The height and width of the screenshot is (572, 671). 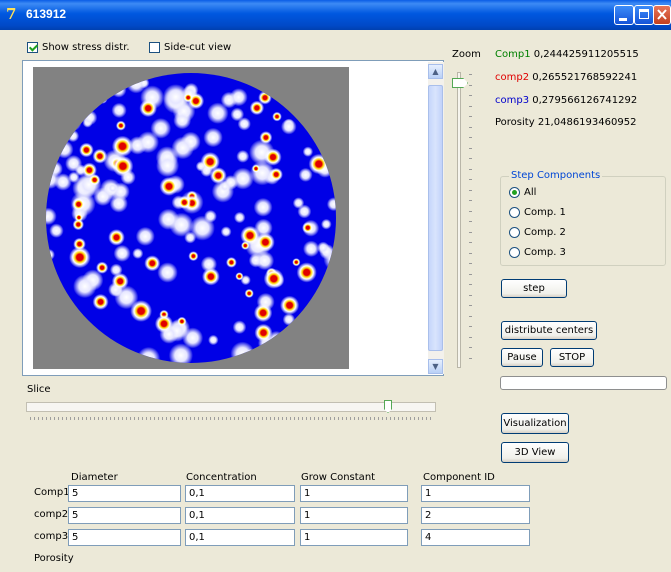 What do you see at coordinates (124, 493) in the screenshot?
I see `comp1-diameter-field: 5` at bounding box center [124, 493].